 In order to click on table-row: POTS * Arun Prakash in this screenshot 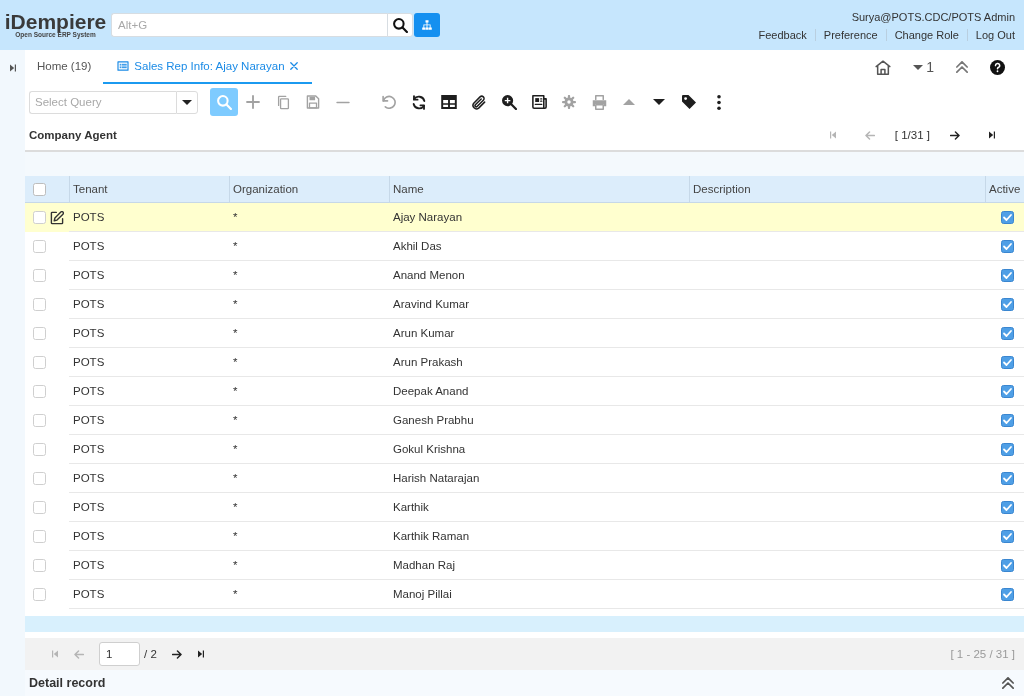, I will do `click(524, 362)`.